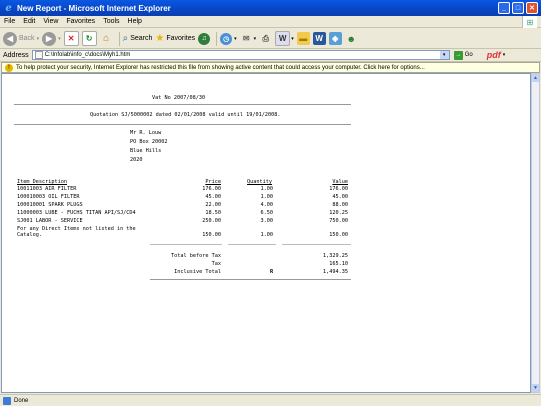 The image size is (541, 406). Describe the element at coordinates (197, 272) in the screenshot. I see `inclusive-total-label: Inclusive Total` at that location.